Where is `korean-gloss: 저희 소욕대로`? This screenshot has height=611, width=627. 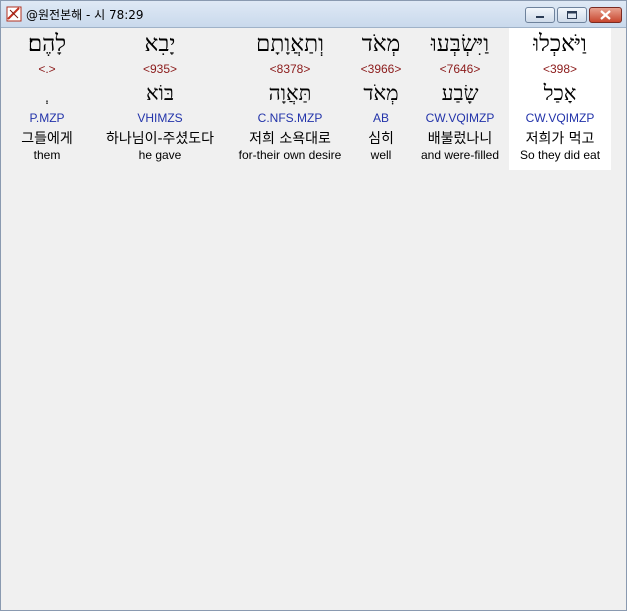
korean-gloss: 저희 소욕대로 is located at coordinates (290, 139).